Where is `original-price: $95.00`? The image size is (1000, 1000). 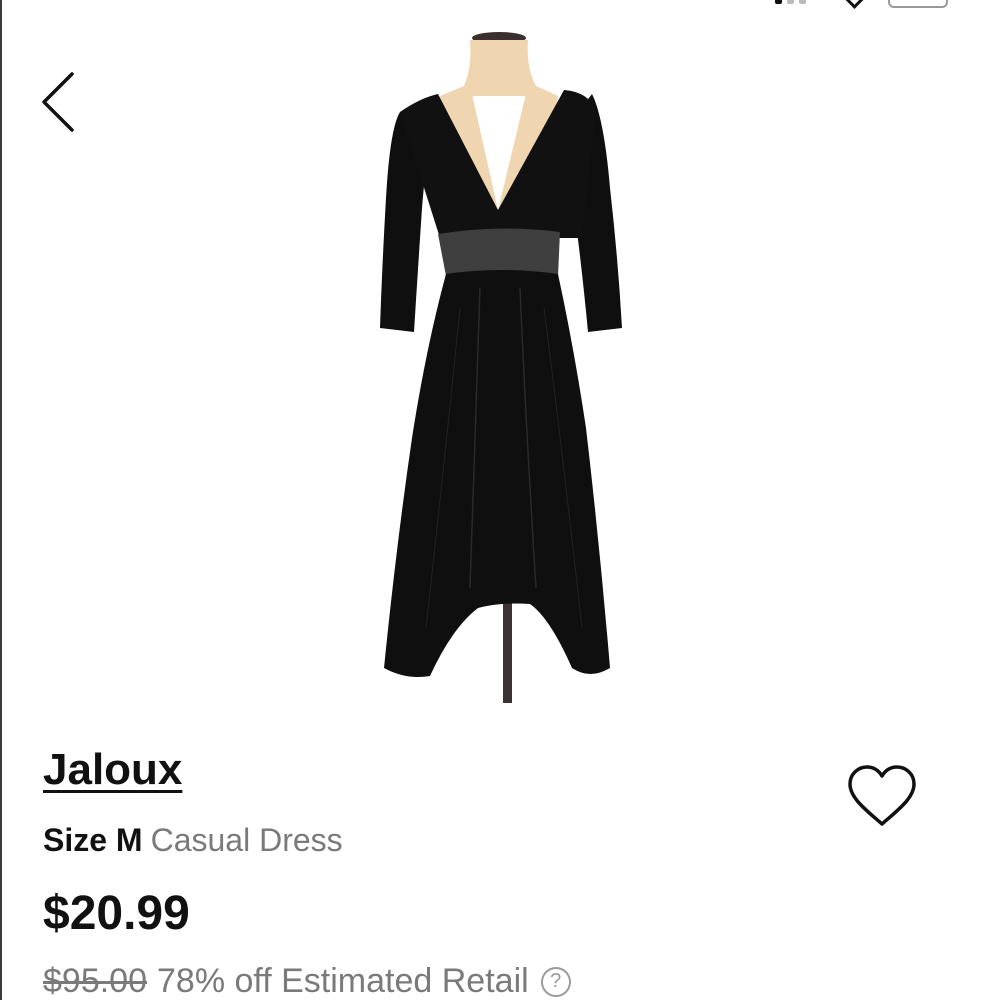
original-price: $95.00 is located at coordinates (95, 981).